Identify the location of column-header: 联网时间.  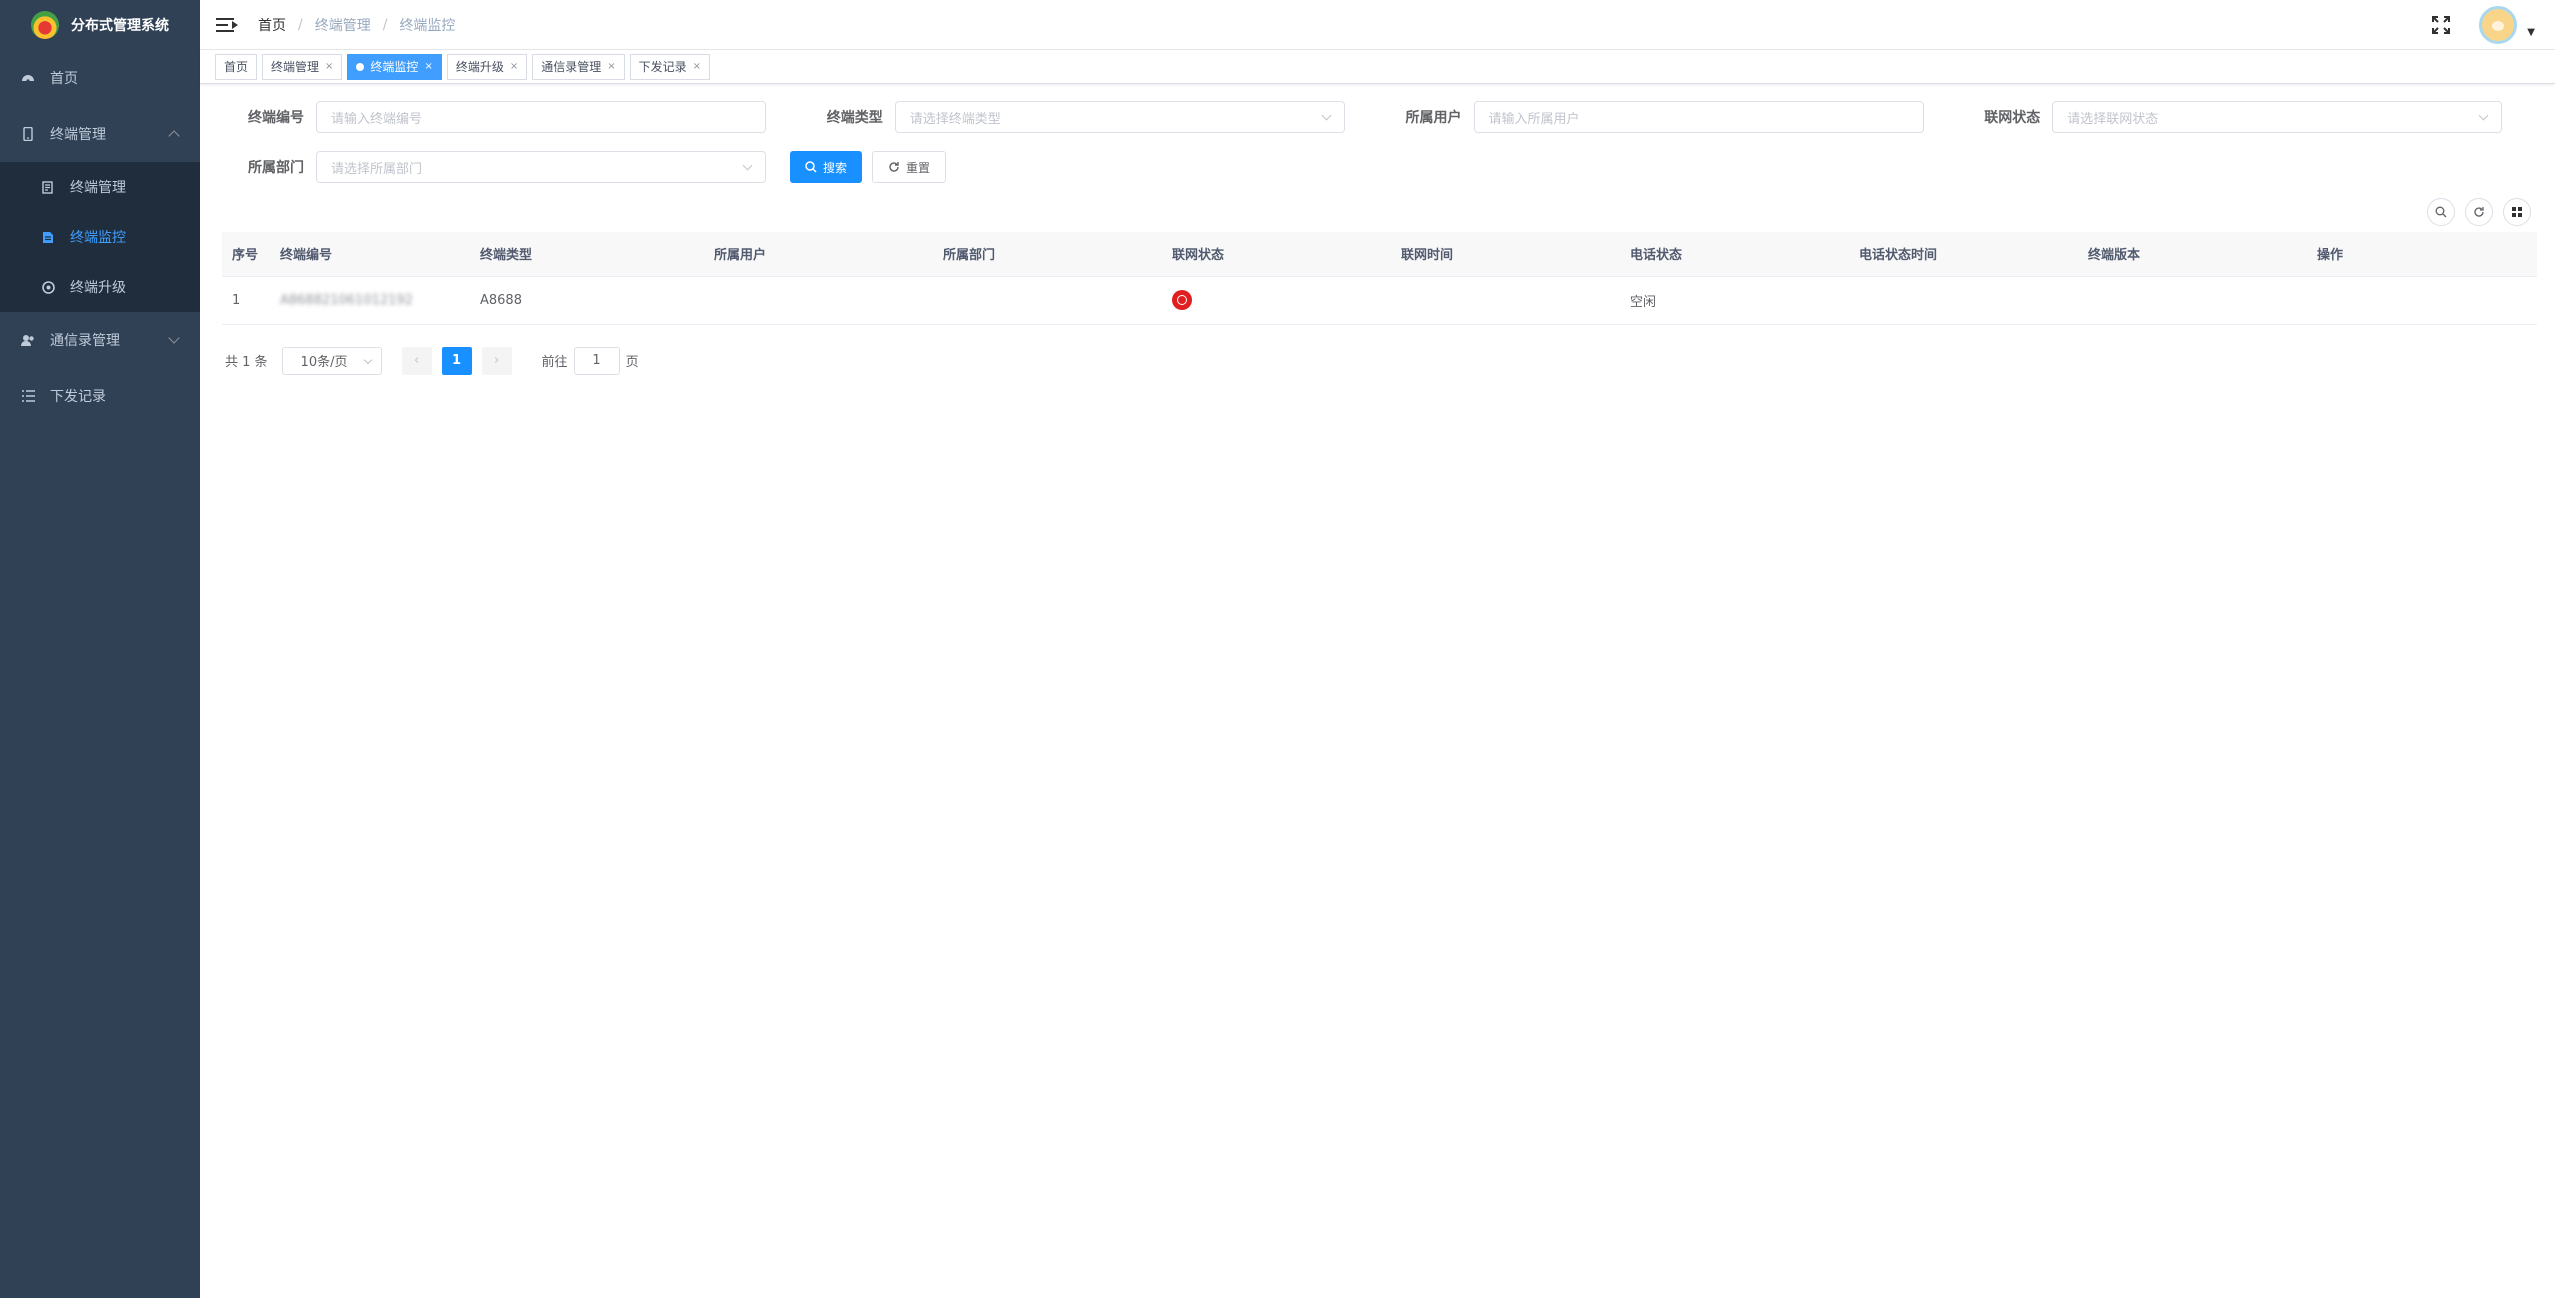
(1505, 254).